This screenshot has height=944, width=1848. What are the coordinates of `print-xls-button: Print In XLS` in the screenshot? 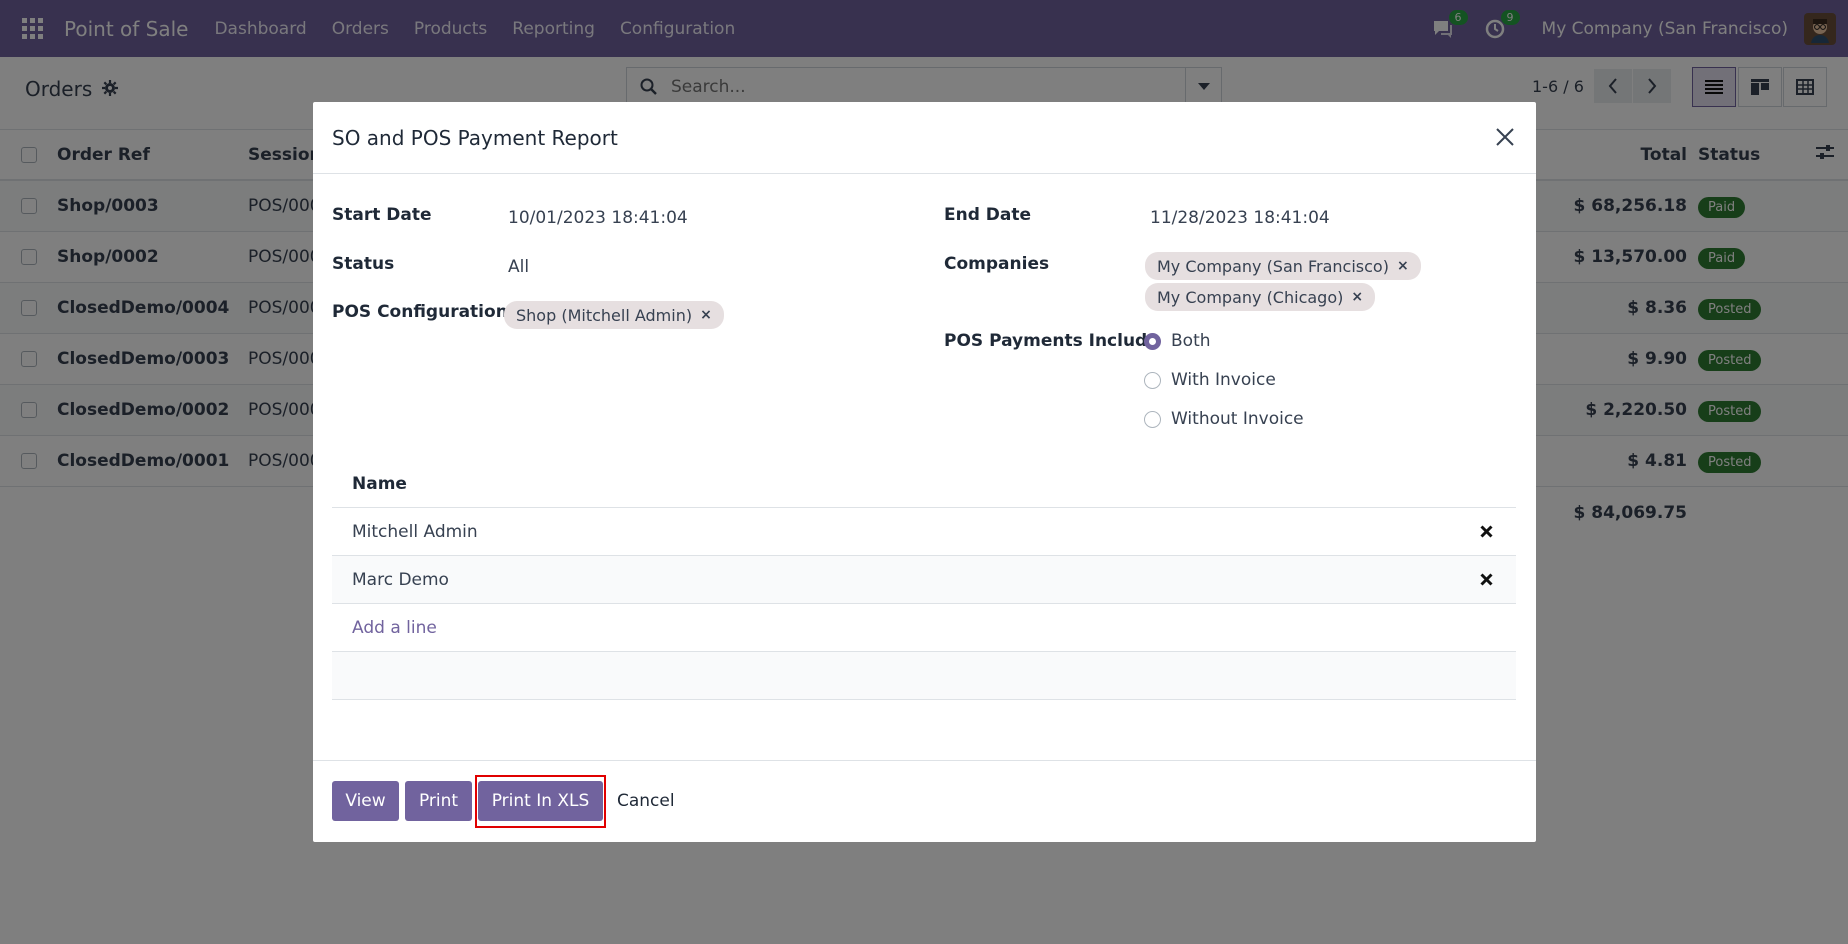 It's located at (540, 801).